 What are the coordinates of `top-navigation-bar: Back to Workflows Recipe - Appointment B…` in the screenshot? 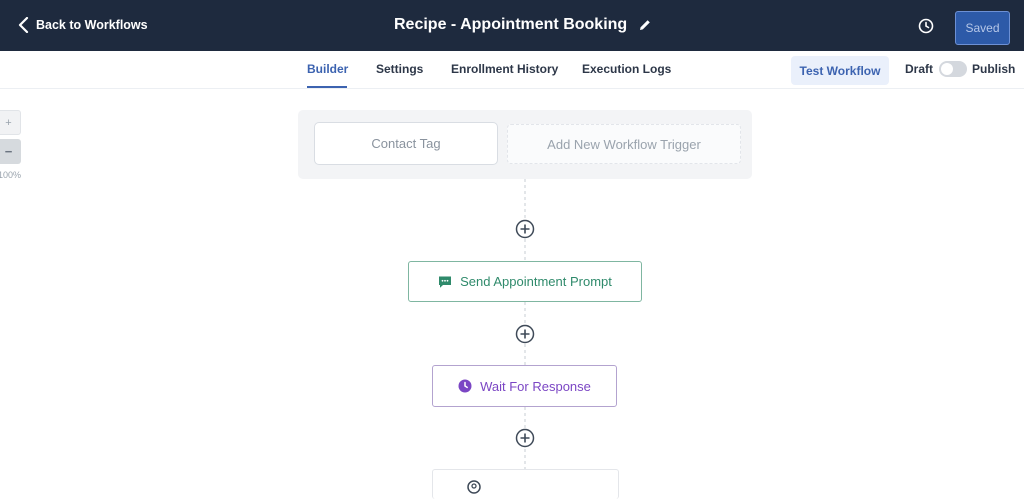 It's located at (512, 25).